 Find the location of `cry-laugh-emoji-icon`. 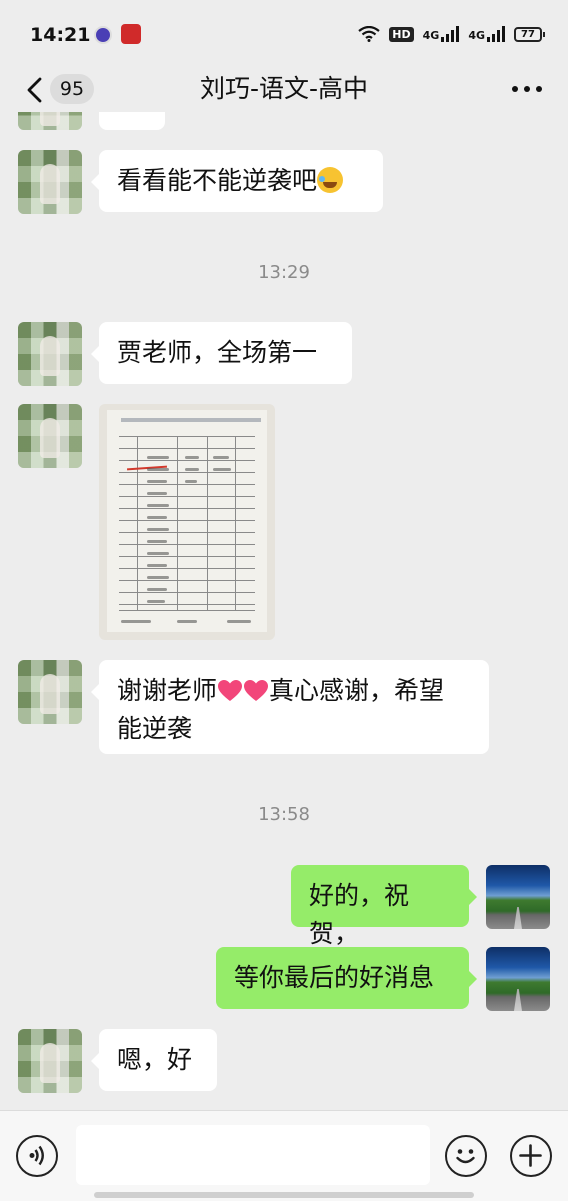

cry-laugh-emoji-icon is located at coordinates (330, 180).